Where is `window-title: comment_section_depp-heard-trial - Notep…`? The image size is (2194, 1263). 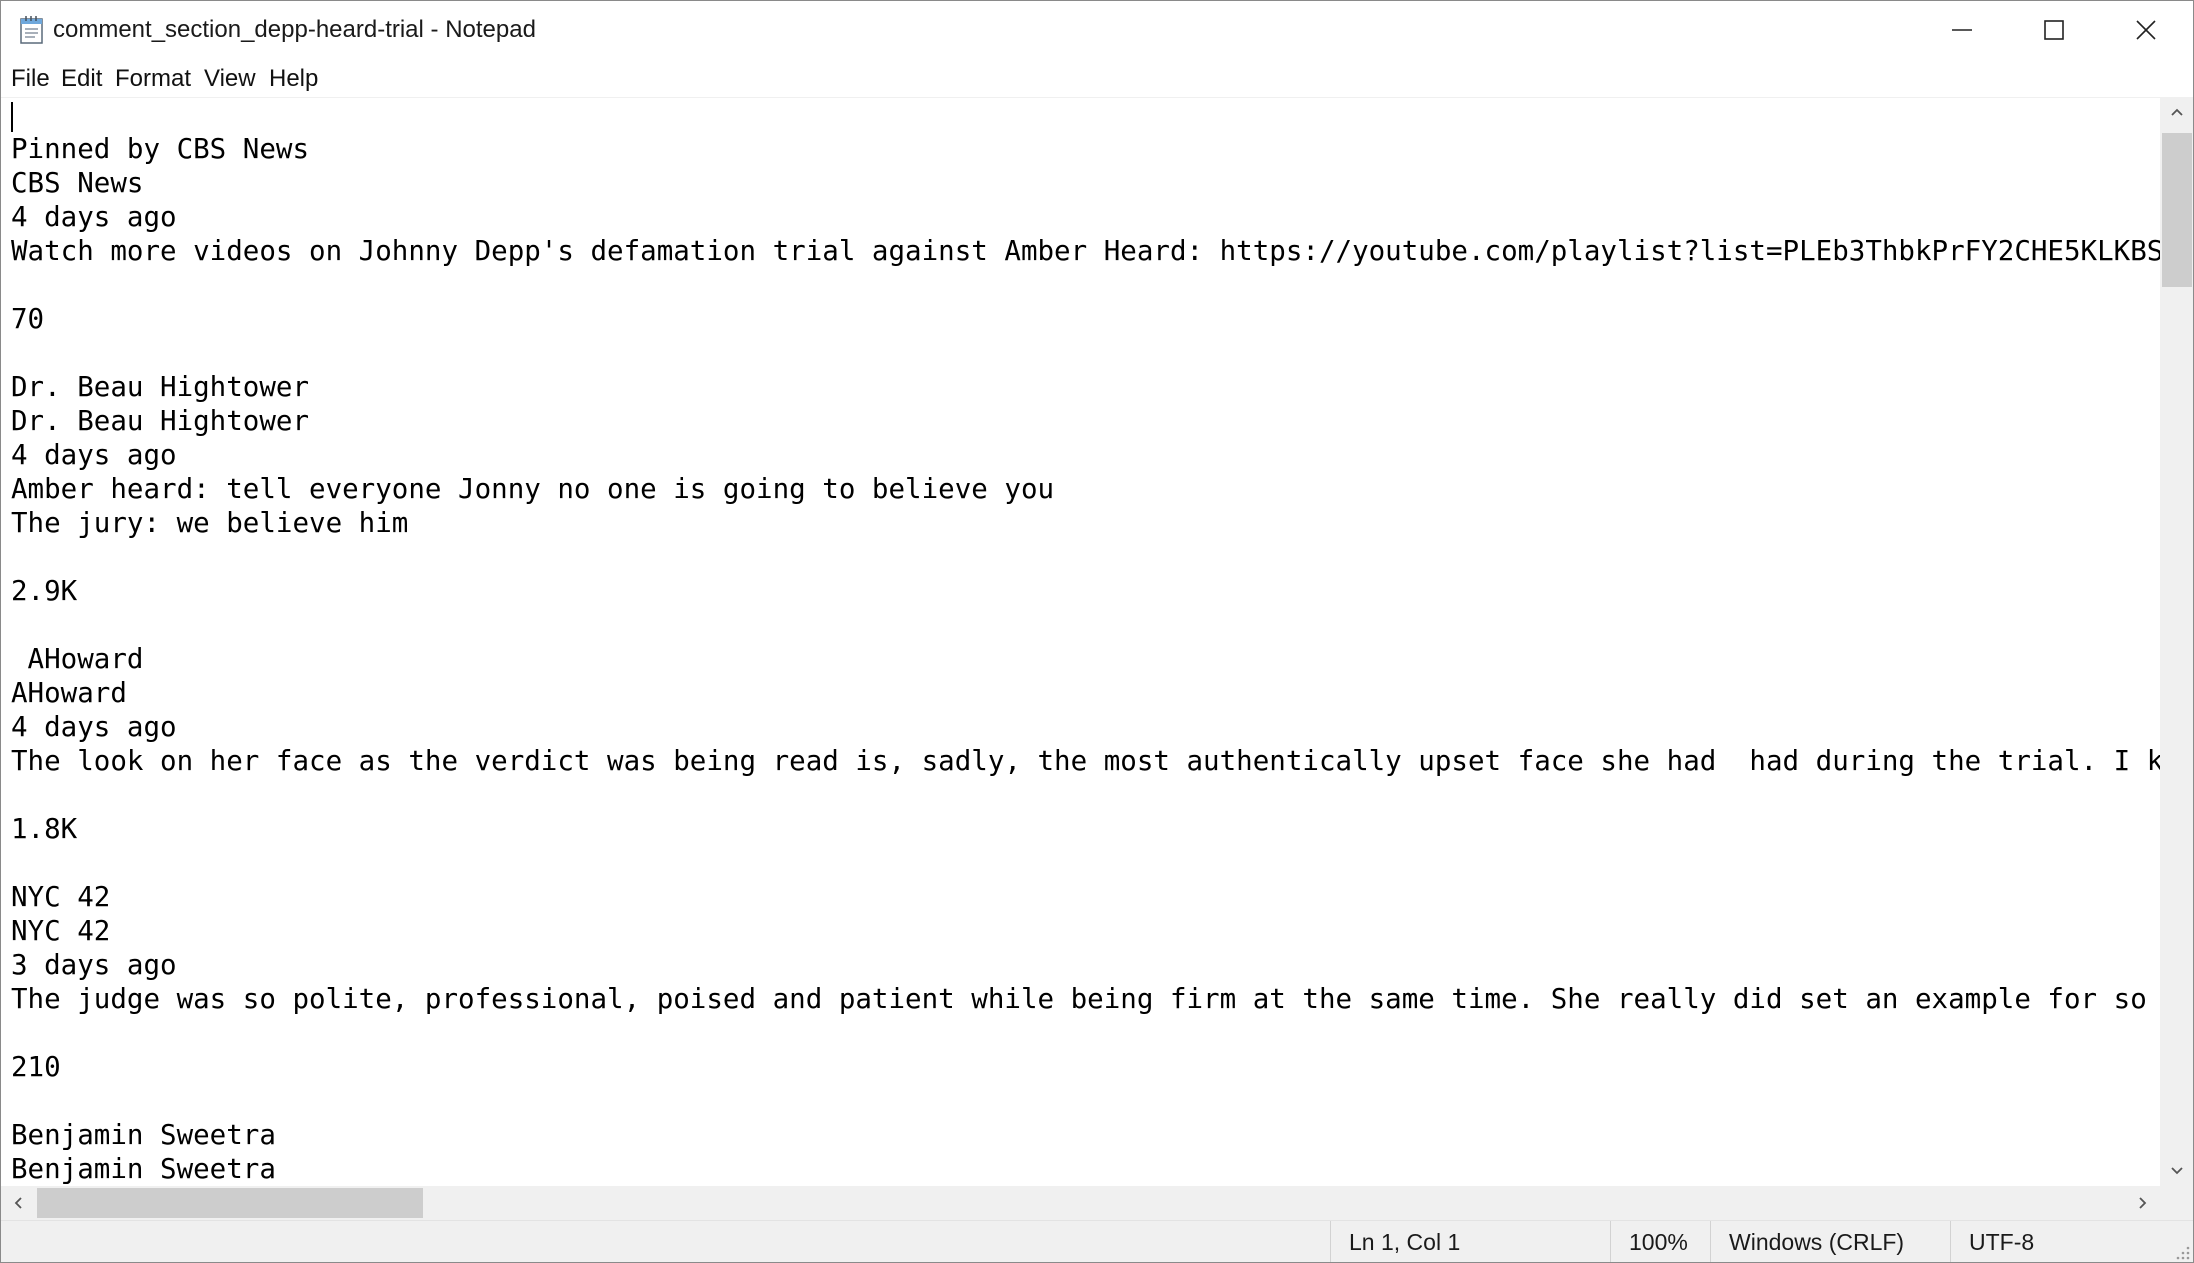
window-title: comment_section_depp-heard-trial - Notep… is located at coordinates (294, 29).